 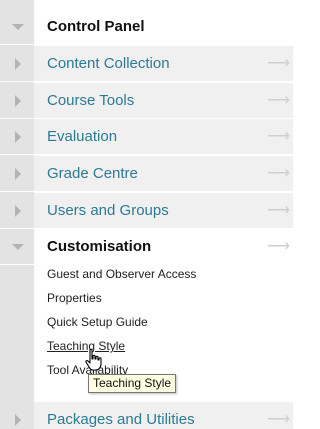 What do you see at coordinates (108, 211) in the screenshot?
I see `menu-item-label: Users and Groups` at bounding box center [108, 211].